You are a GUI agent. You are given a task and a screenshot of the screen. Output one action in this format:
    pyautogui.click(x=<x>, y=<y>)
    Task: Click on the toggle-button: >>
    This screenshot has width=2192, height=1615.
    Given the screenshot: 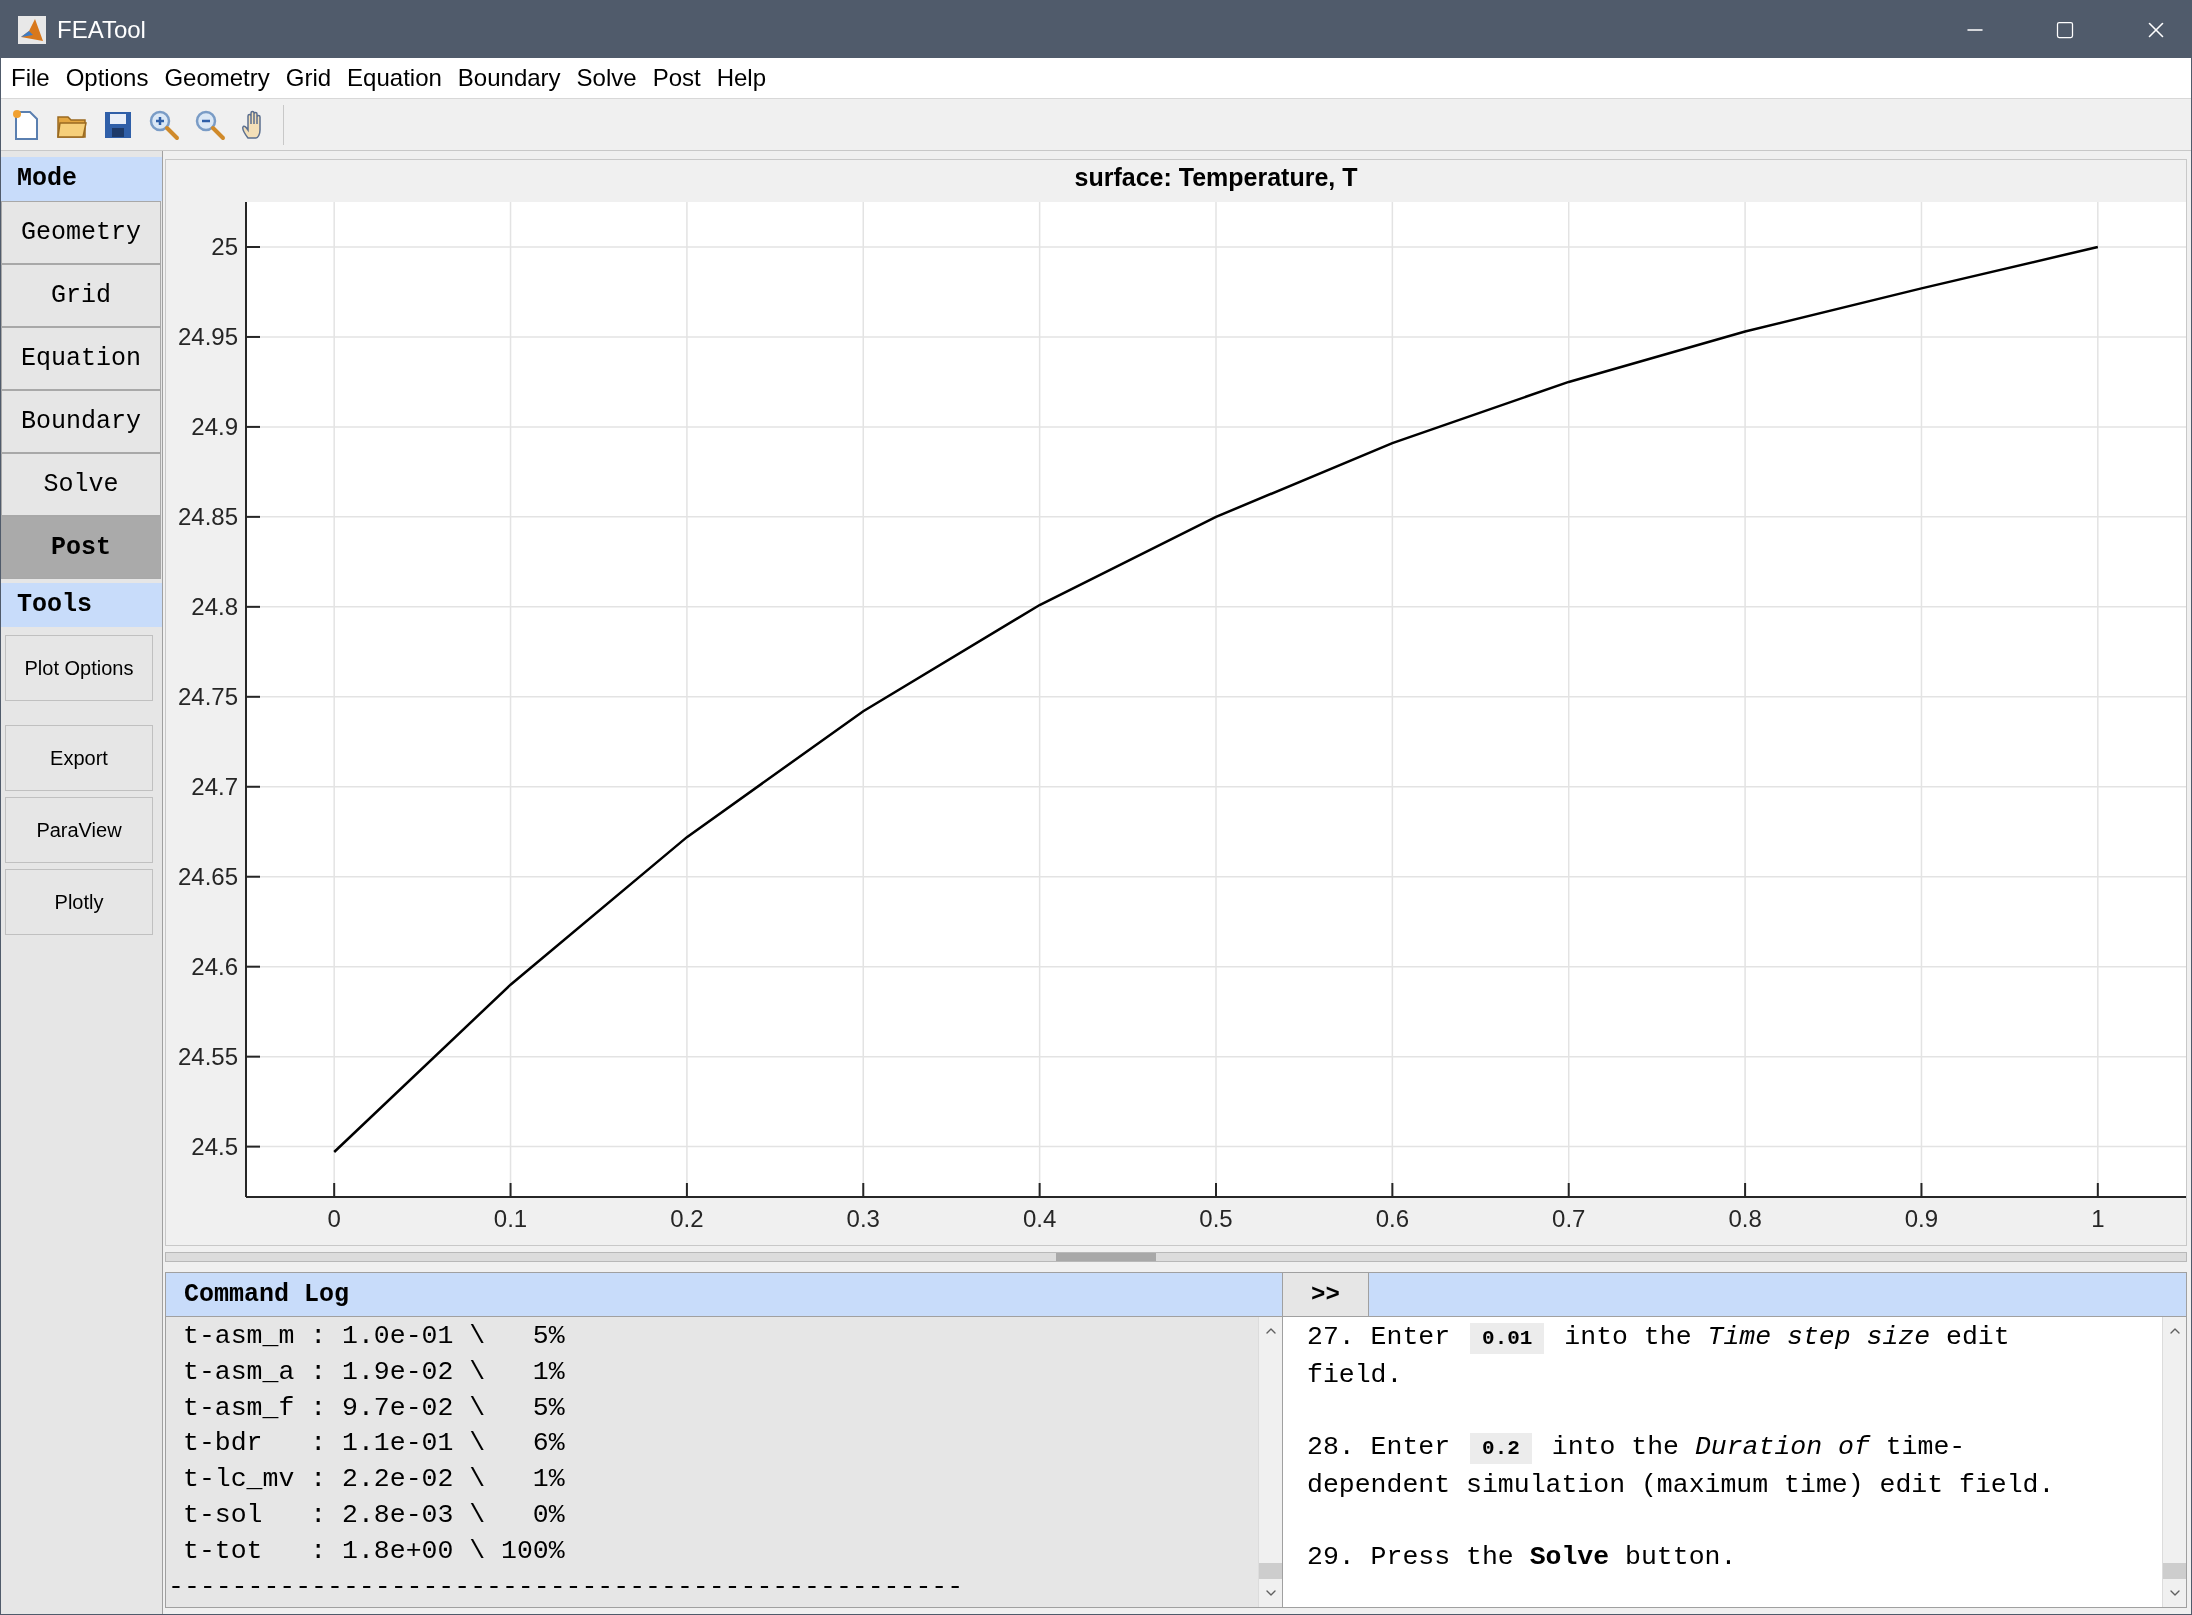 What is the action you would take?
    pyautogui.click(x=1326, y=1294)
    